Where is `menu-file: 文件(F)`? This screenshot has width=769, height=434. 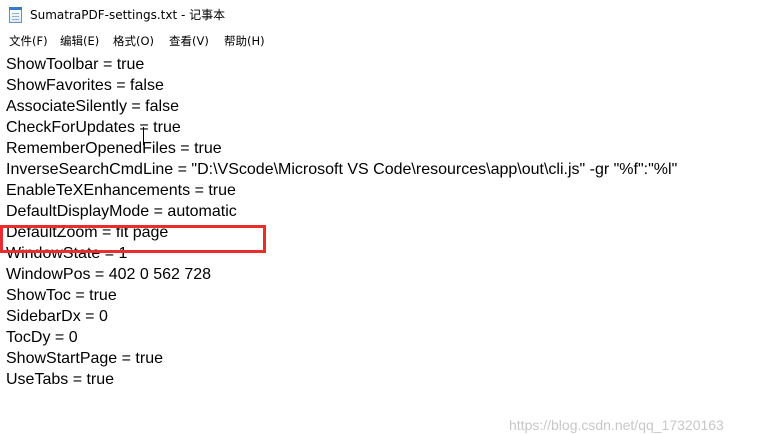 menu-file: 文件(F) is located at coordinates (28, 41).